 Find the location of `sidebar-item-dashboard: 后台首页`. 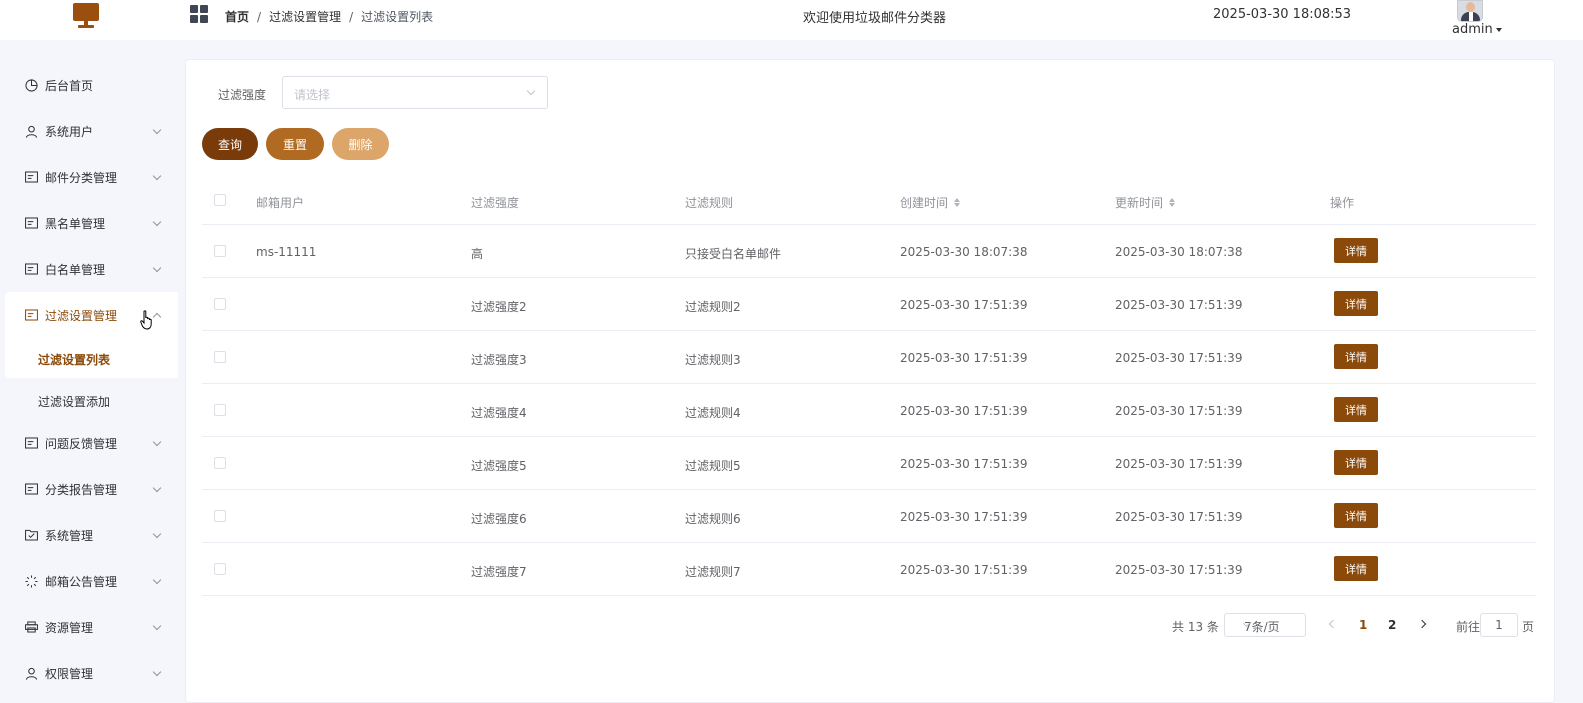

sidebar-item-dashboard: 后台首页 is located at coordinates (91, 85).